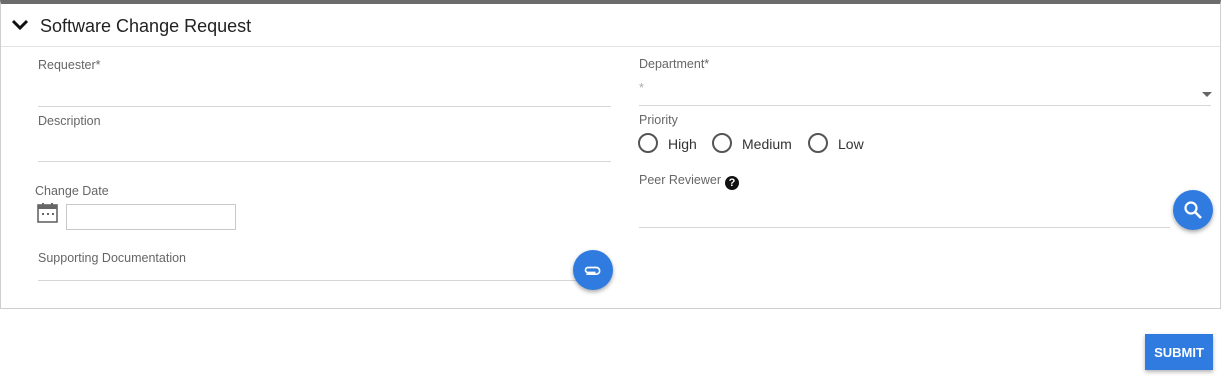 This screenshot has height=377, width=1222. What do you see at coordinates (674, 64) in the screenshot?
I see `department-label: Department*` at bounding box center [674, 64].